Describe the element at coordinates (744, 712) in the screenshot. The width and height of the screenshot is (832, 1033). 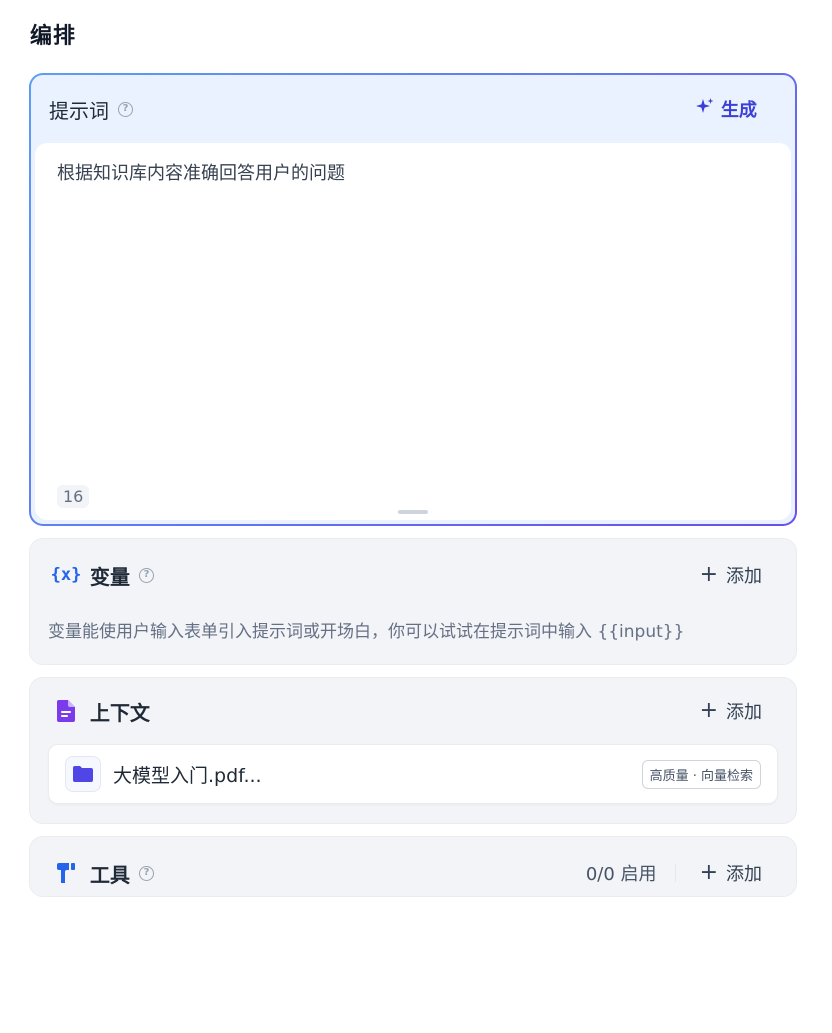
I see `add-context-label: 添加` at that location.